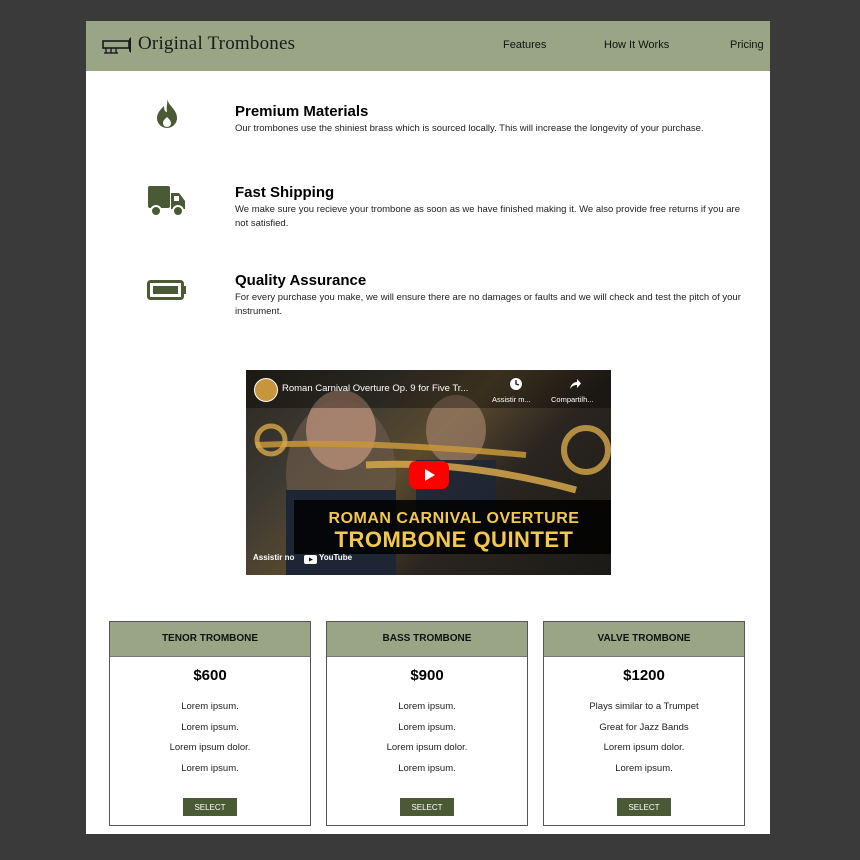  Describe the element at coordinates (210, 807) in the screenshot. I see `select-button-tenor: SELECT` at that location.